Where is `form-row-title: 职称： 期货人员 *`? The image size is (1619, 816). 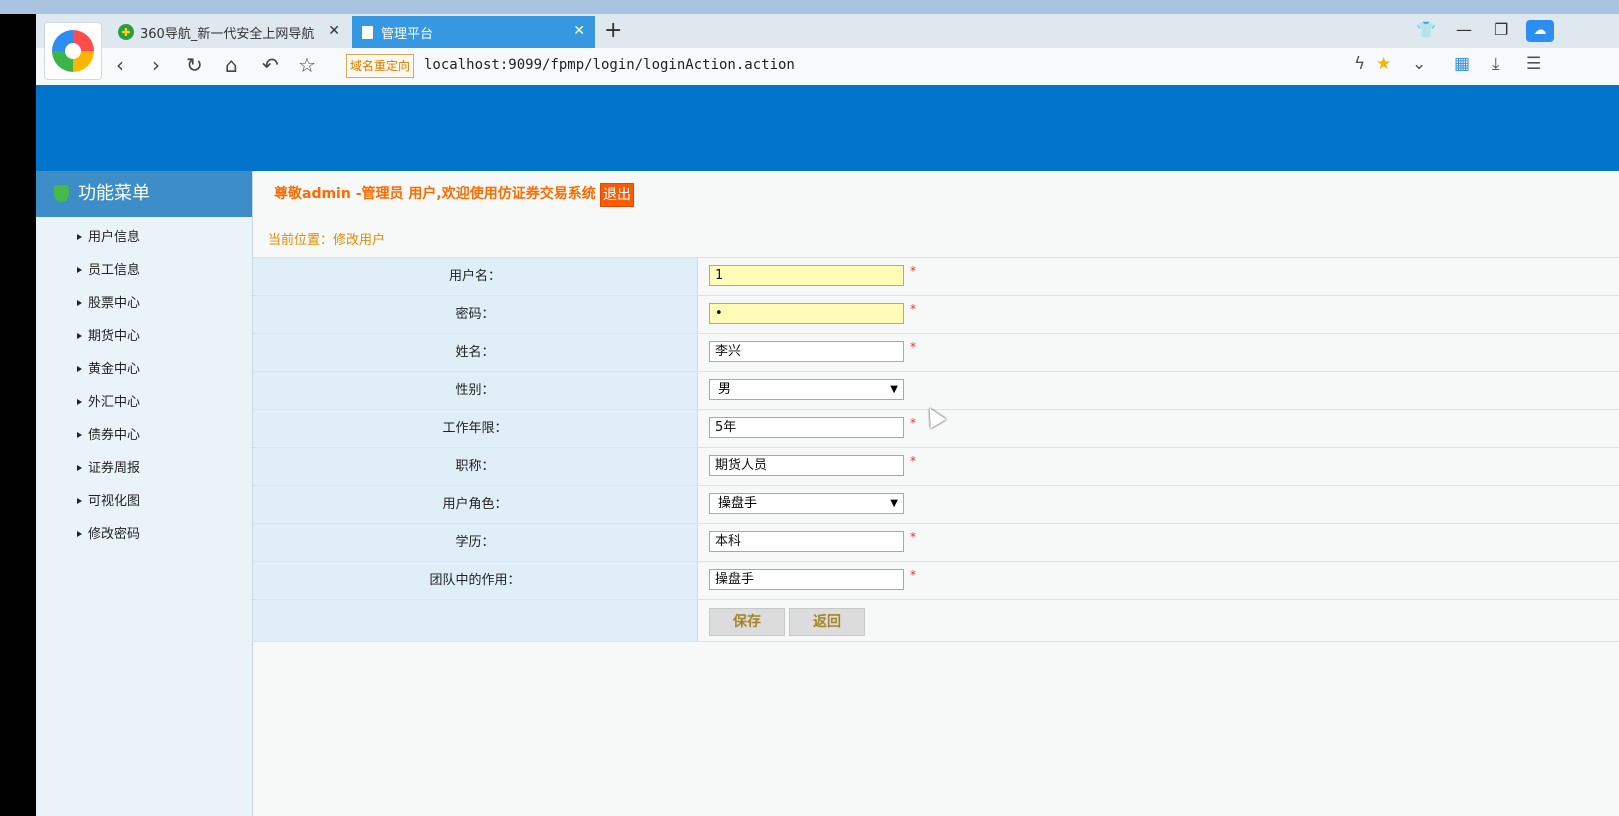
form-row-title: 职称： 期货人员 * is located at coordinates (936, 466).